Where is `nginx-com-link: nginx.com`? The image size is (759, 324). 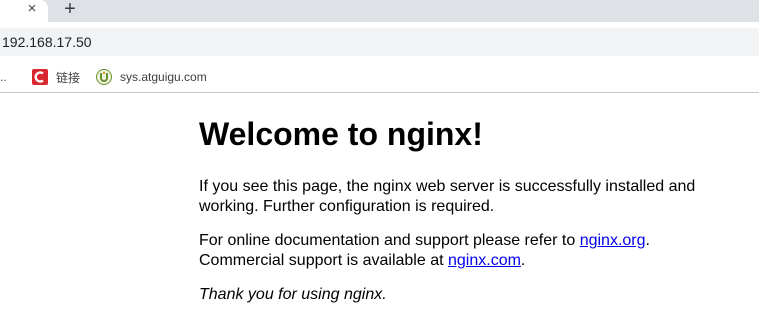 nginx-com-link: nginx.com is located at coordinates (484, 260).